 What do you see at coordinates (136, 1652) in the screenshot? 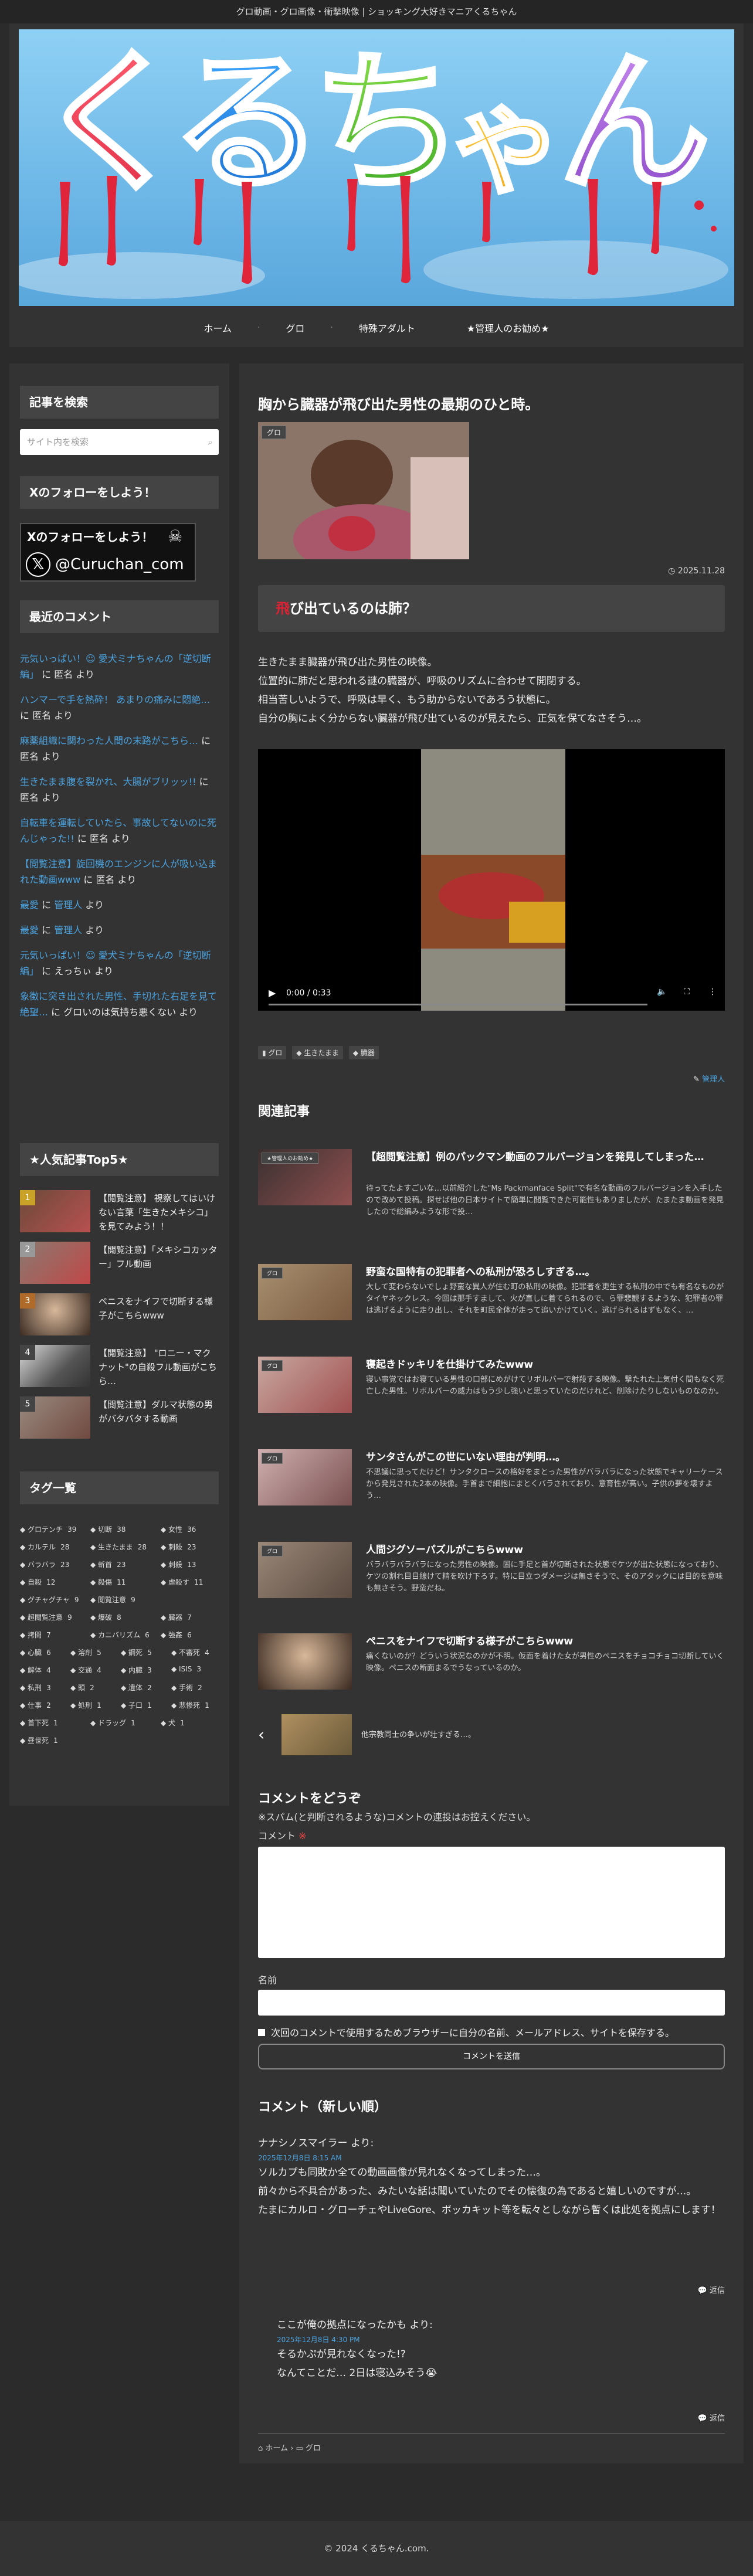
I see `tag-link: ◆ 鋼死 5` at bounding box center [136, 1652].